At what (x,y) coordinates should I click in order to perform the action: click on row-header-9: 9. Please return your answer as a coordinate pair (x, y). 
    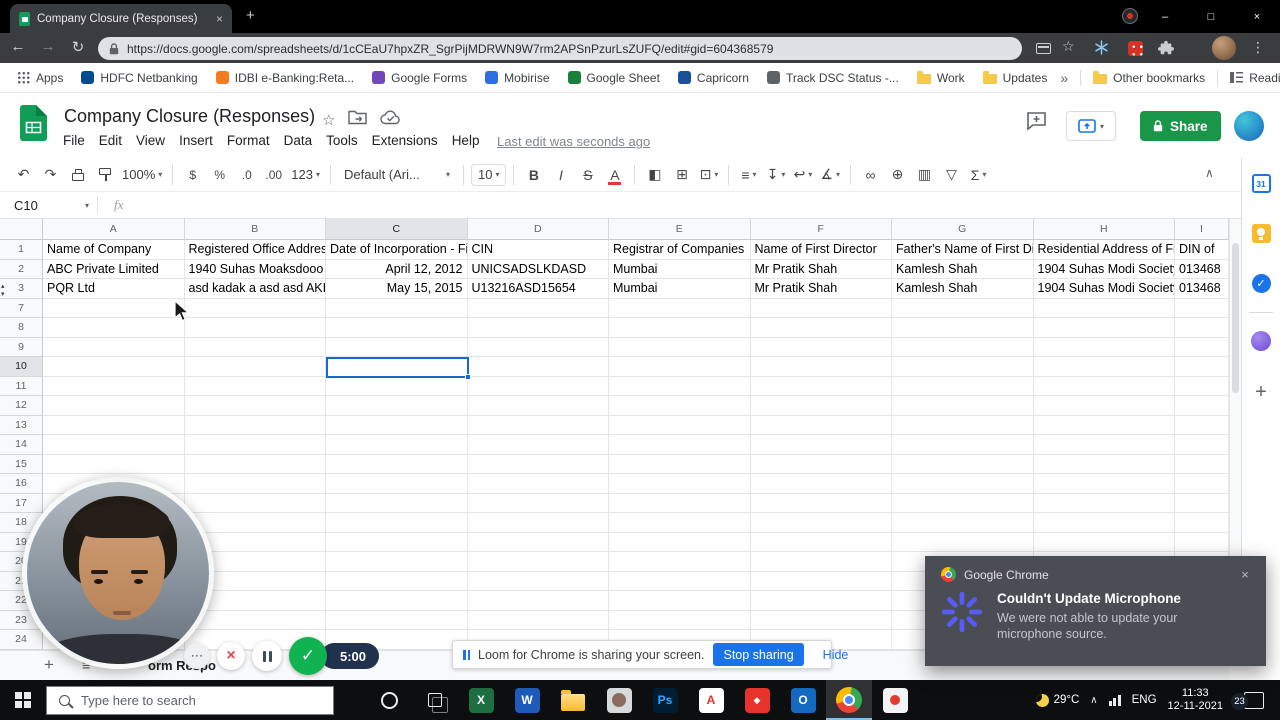
    Looking at the image, I should click on (21, 347).